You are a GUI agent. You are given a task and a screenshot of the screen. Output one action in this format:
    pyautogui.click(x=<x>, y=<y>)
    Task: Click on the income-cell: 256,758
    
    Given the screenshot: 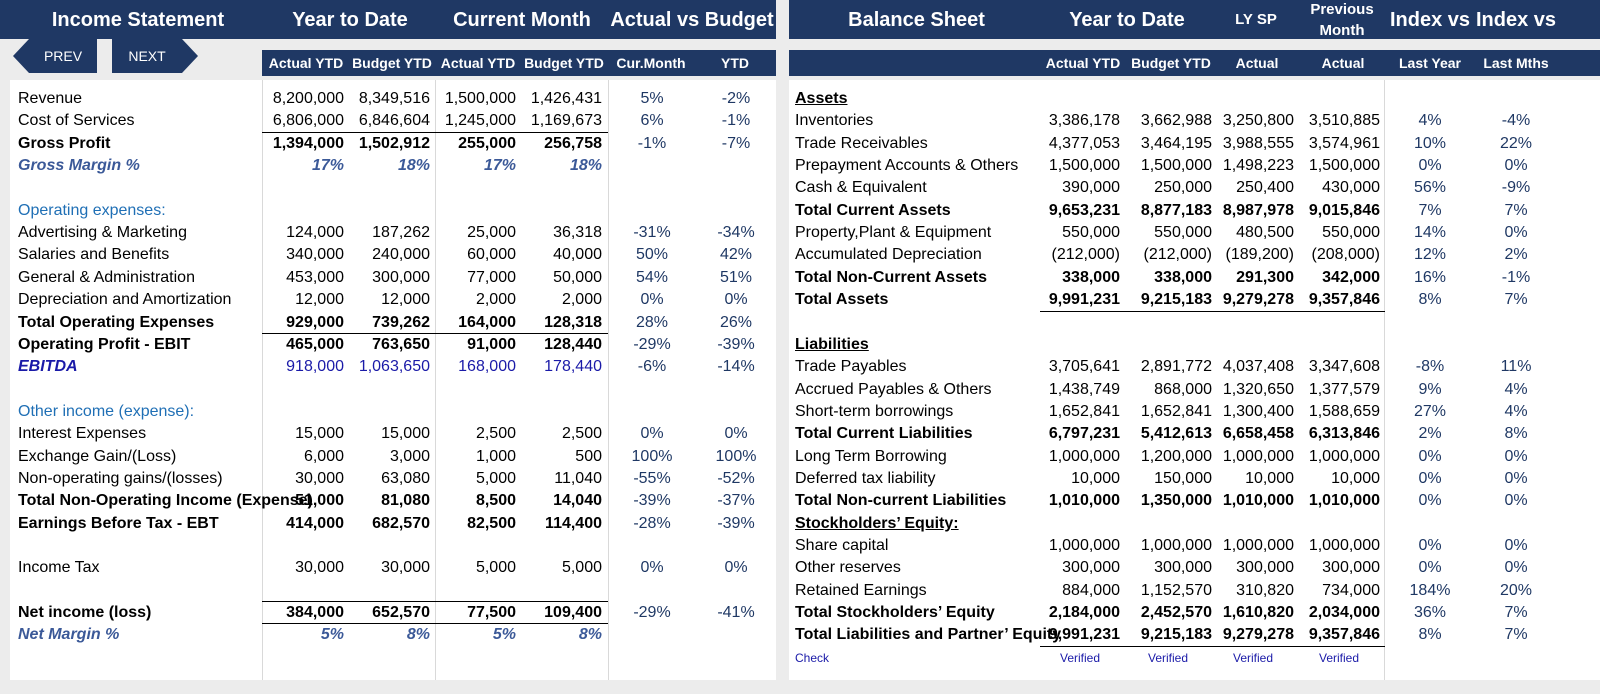 What is the action you would take?
    pyautogui.click(x=573, y=143)
    